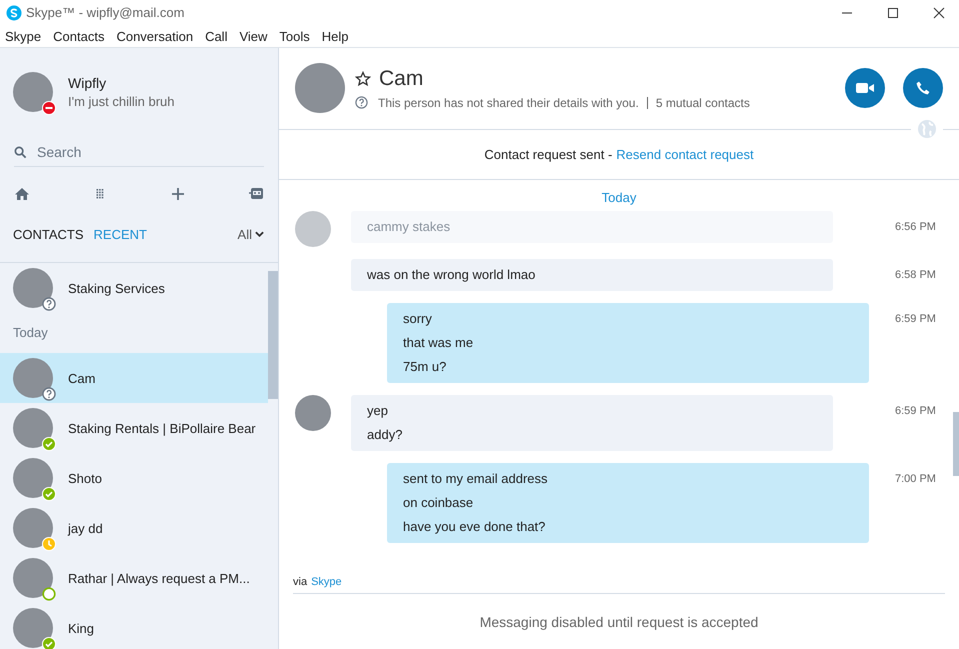 This screenshot has width=959, height=649. I want to click on message-text: have you eve done that?, so click(474, 527).